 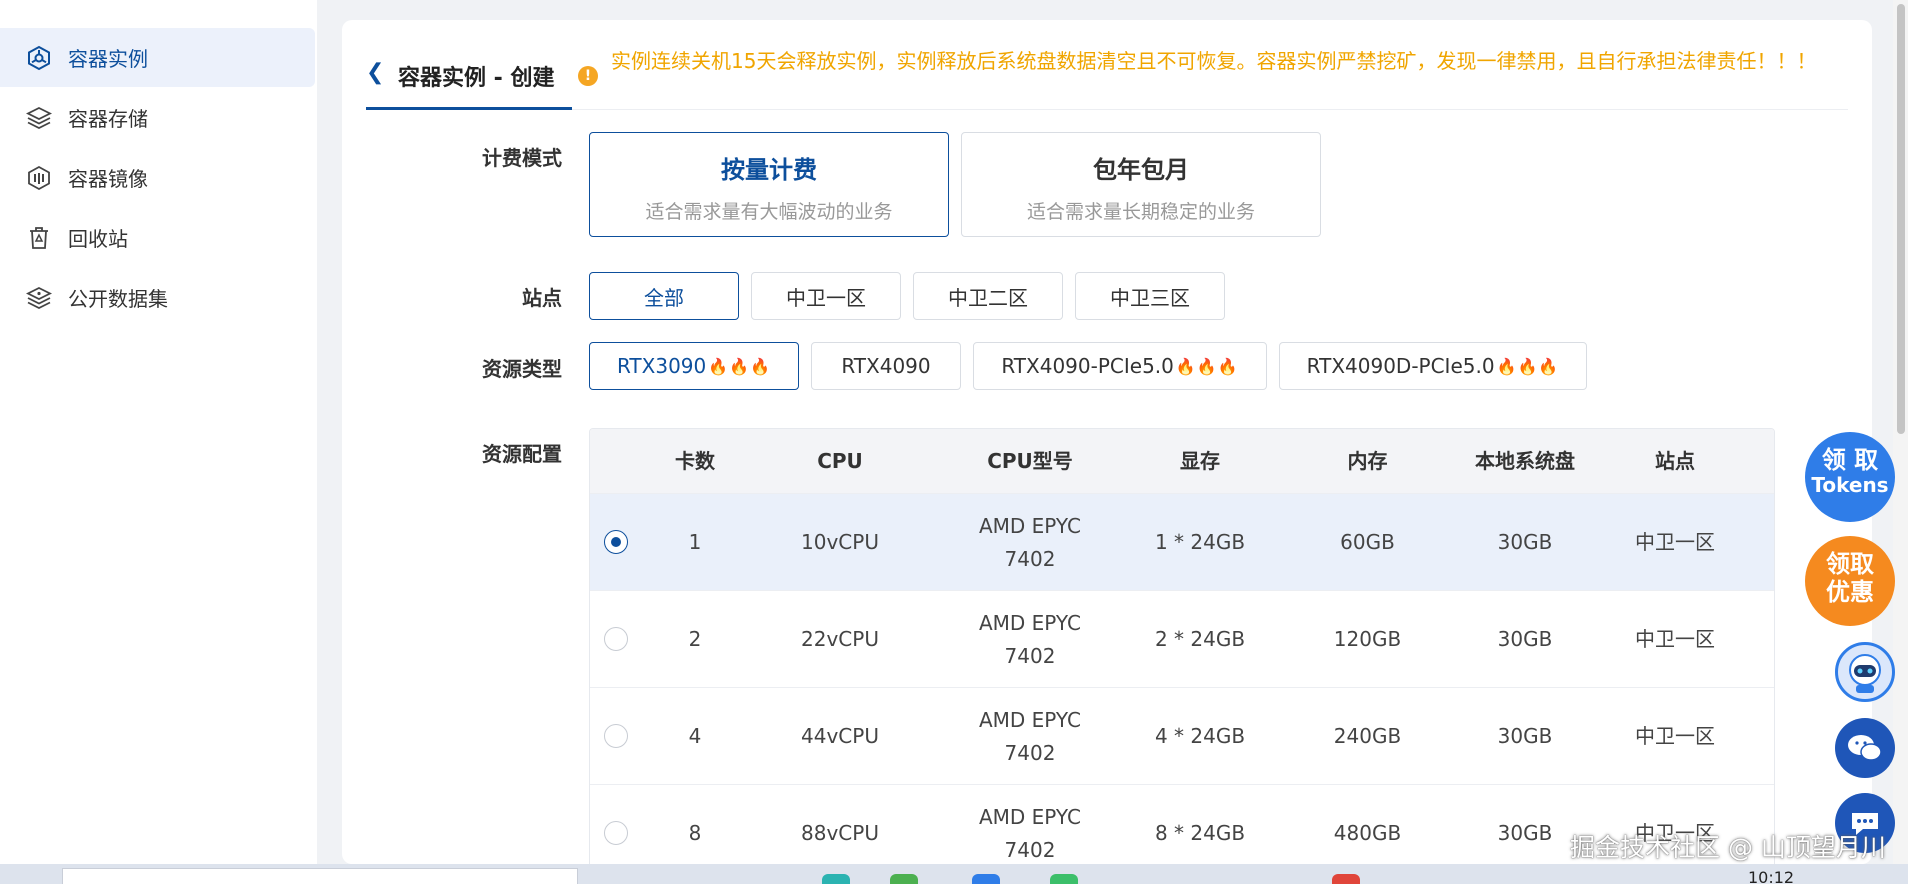 What do you see at coordinates (39, 298) in the screenshot?
I see `dataset-icon` at bounding box center [39, 298].